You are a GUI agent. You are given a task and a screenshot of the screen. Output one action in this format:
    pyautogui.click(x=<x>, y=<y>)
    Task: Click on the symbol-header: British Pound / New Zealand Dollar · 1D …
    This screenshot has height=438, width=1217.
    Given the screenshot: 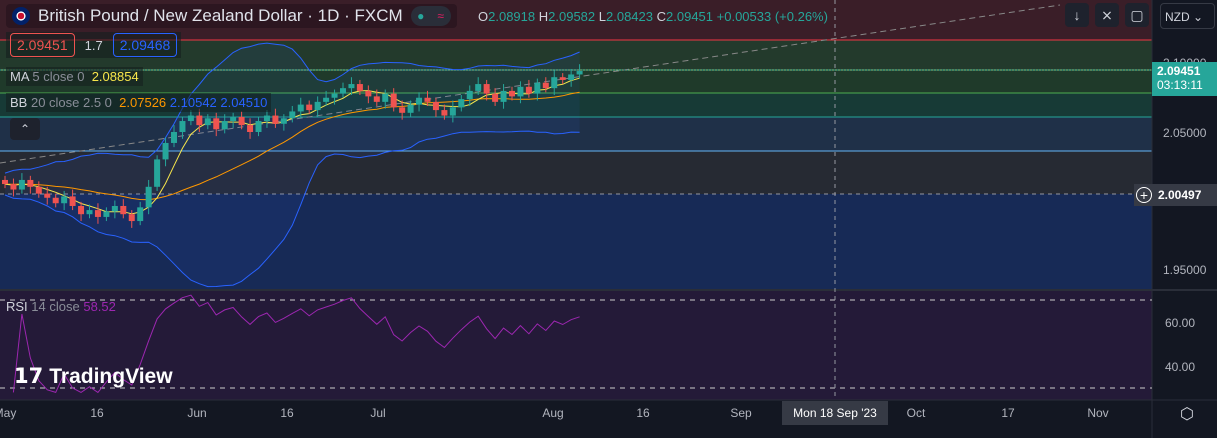 What is the action you would take?
    pyautogui.click(x=231, y=16)
    